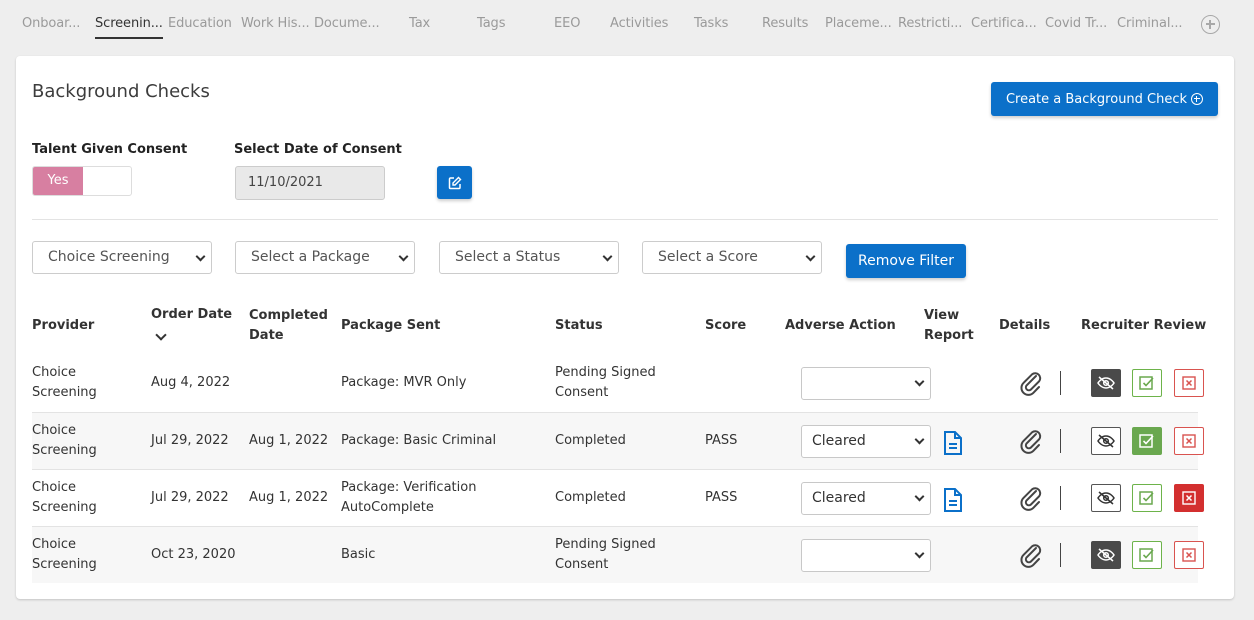  Describe the element at coordinates (387, 507) in the screenshot. I see `package-line2: AutoComplete` at that location.